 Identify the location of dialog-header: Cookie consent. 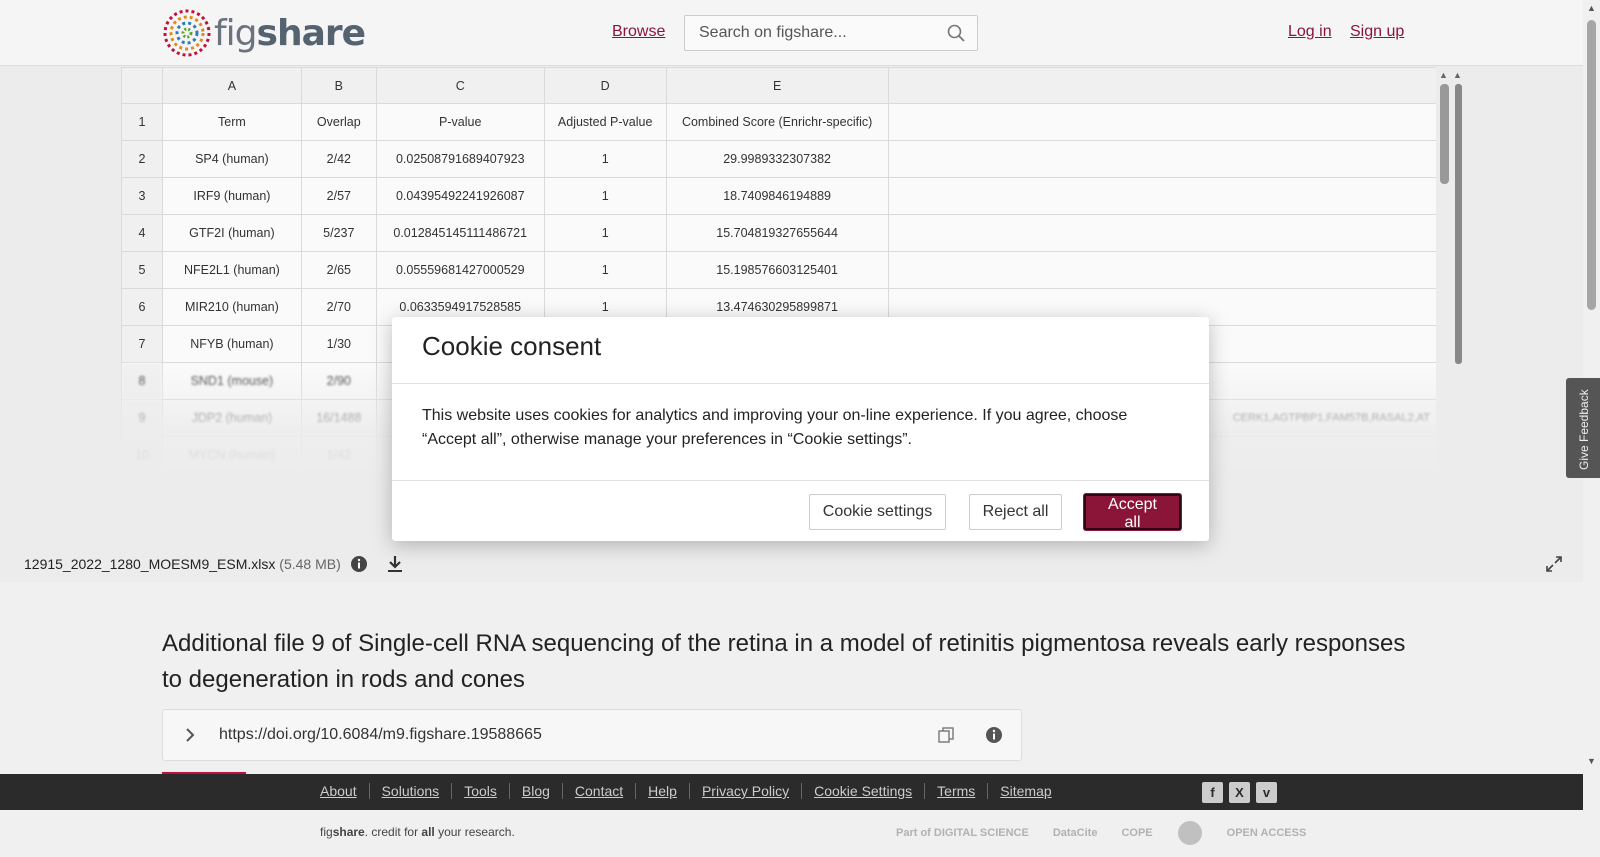
(800, 350).